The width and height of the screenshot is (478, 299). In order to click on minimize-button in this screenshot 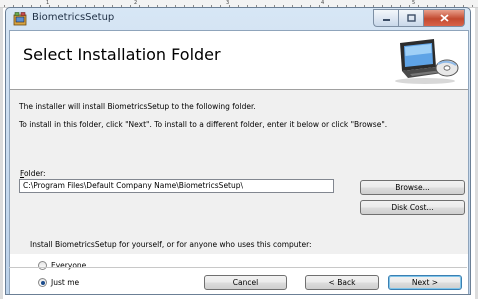, I will do `click(385, 18)`.